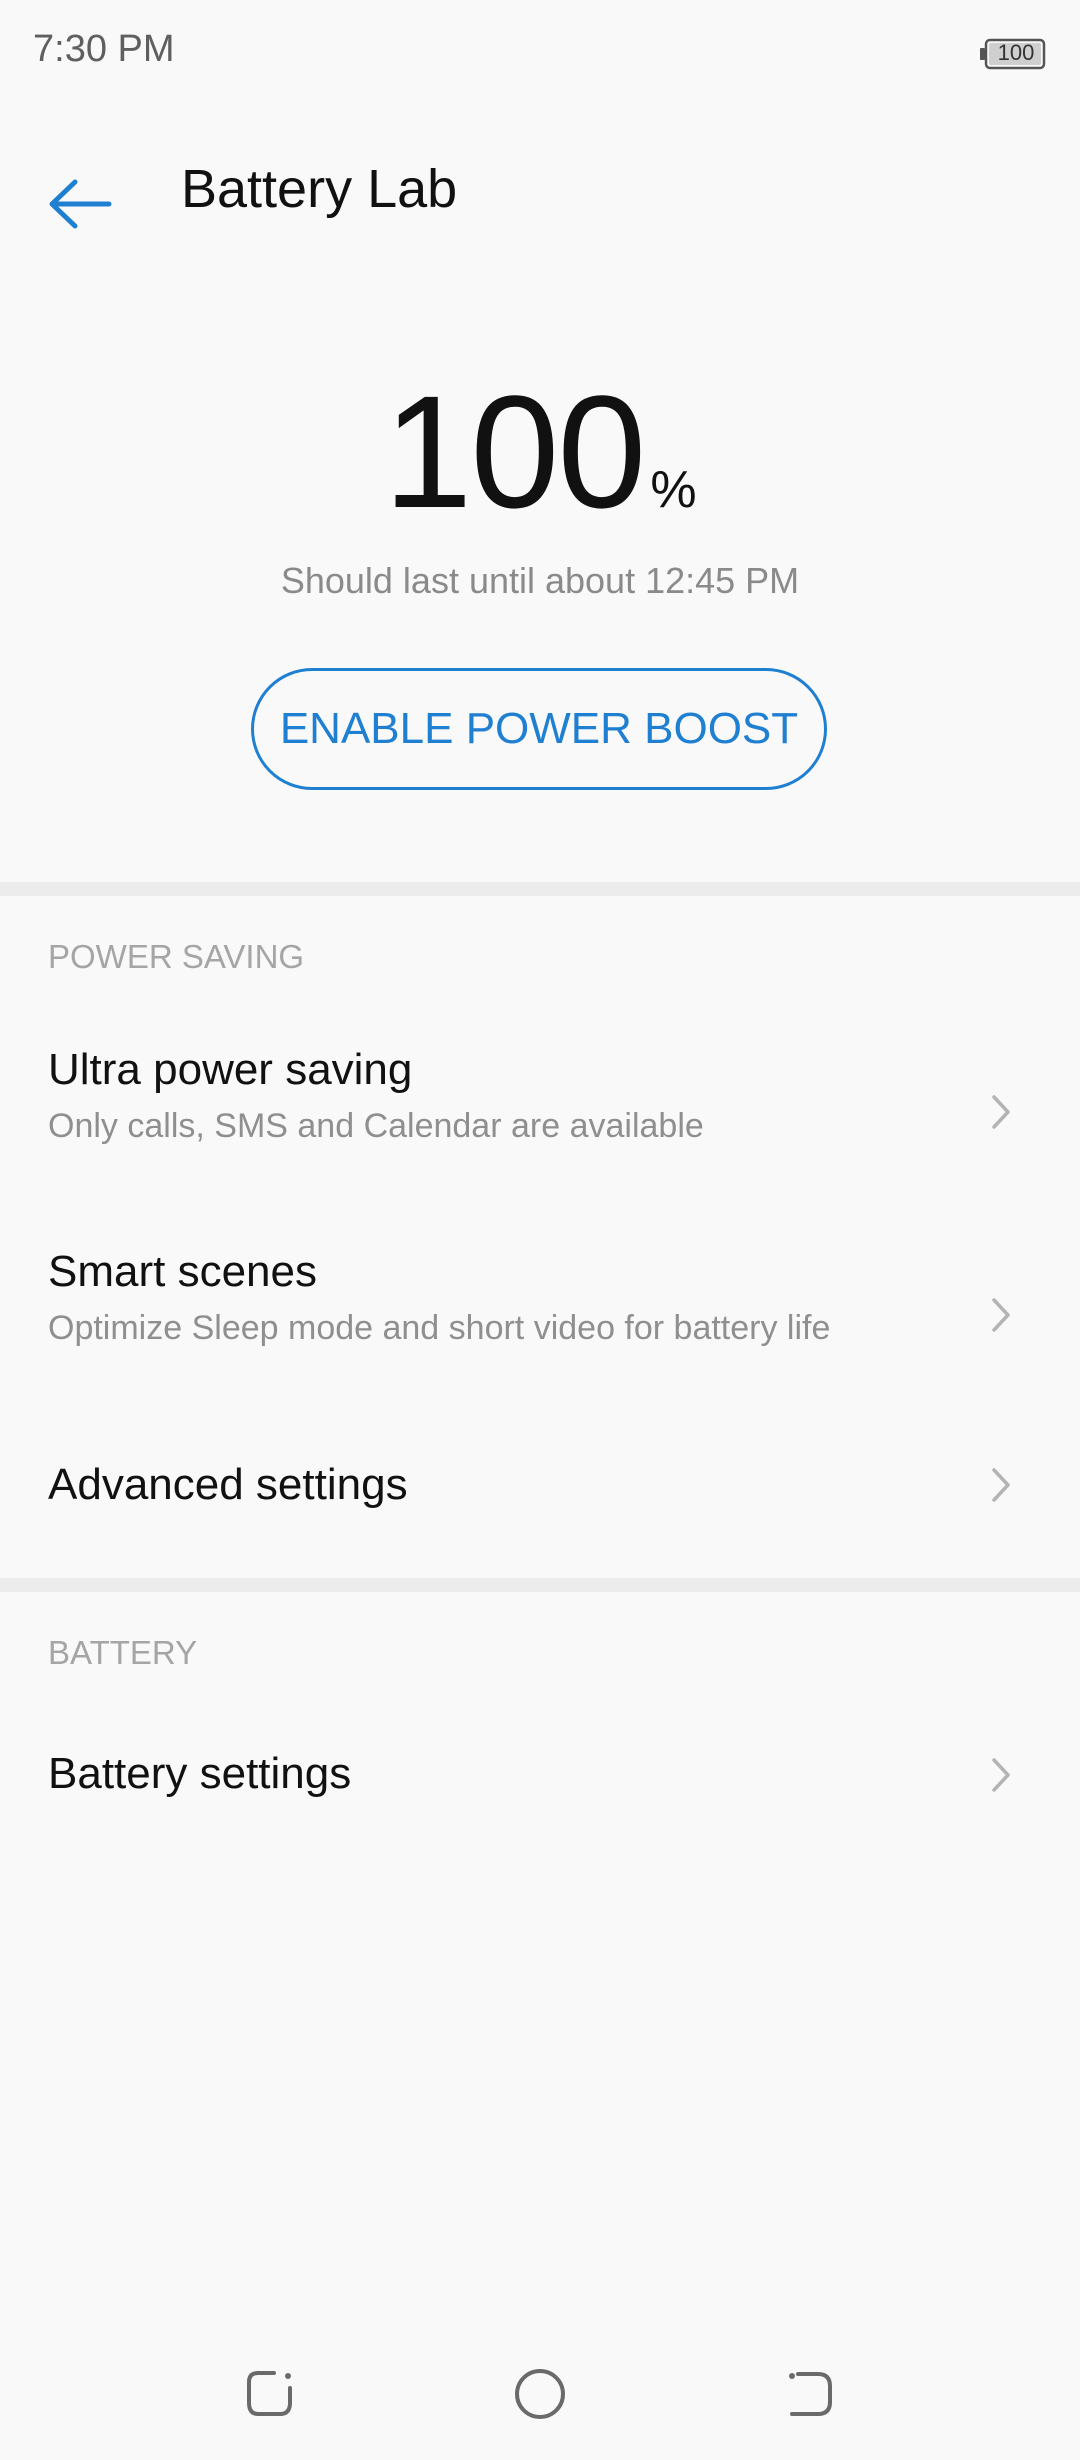 The image size is (1080, 2460). I want to click on percent-sign: %, so click(673, 490).